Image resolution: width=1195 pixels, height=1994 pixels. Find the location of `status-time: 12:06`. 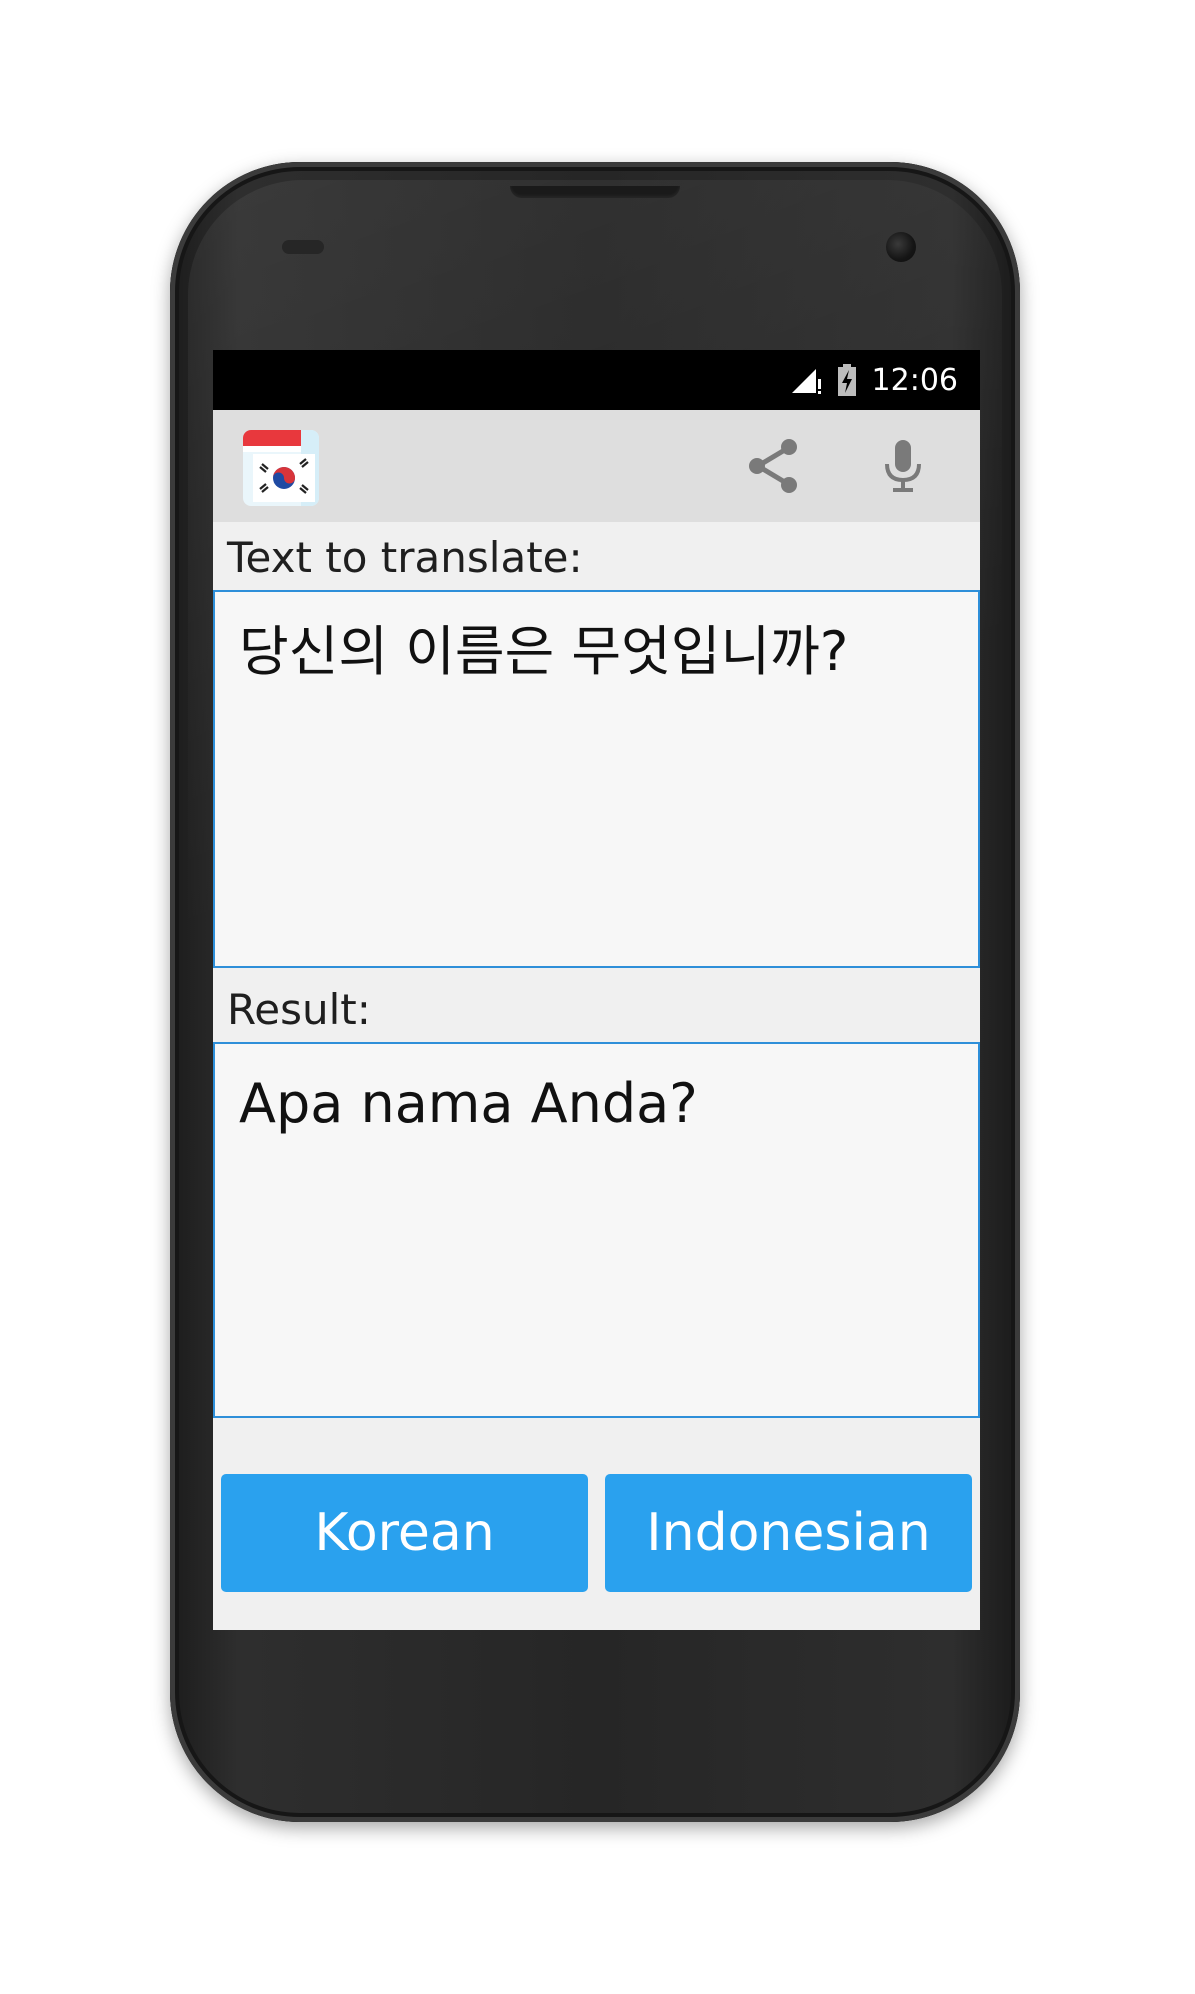

status-time: 12:06 is located at coordinates (914, 380).